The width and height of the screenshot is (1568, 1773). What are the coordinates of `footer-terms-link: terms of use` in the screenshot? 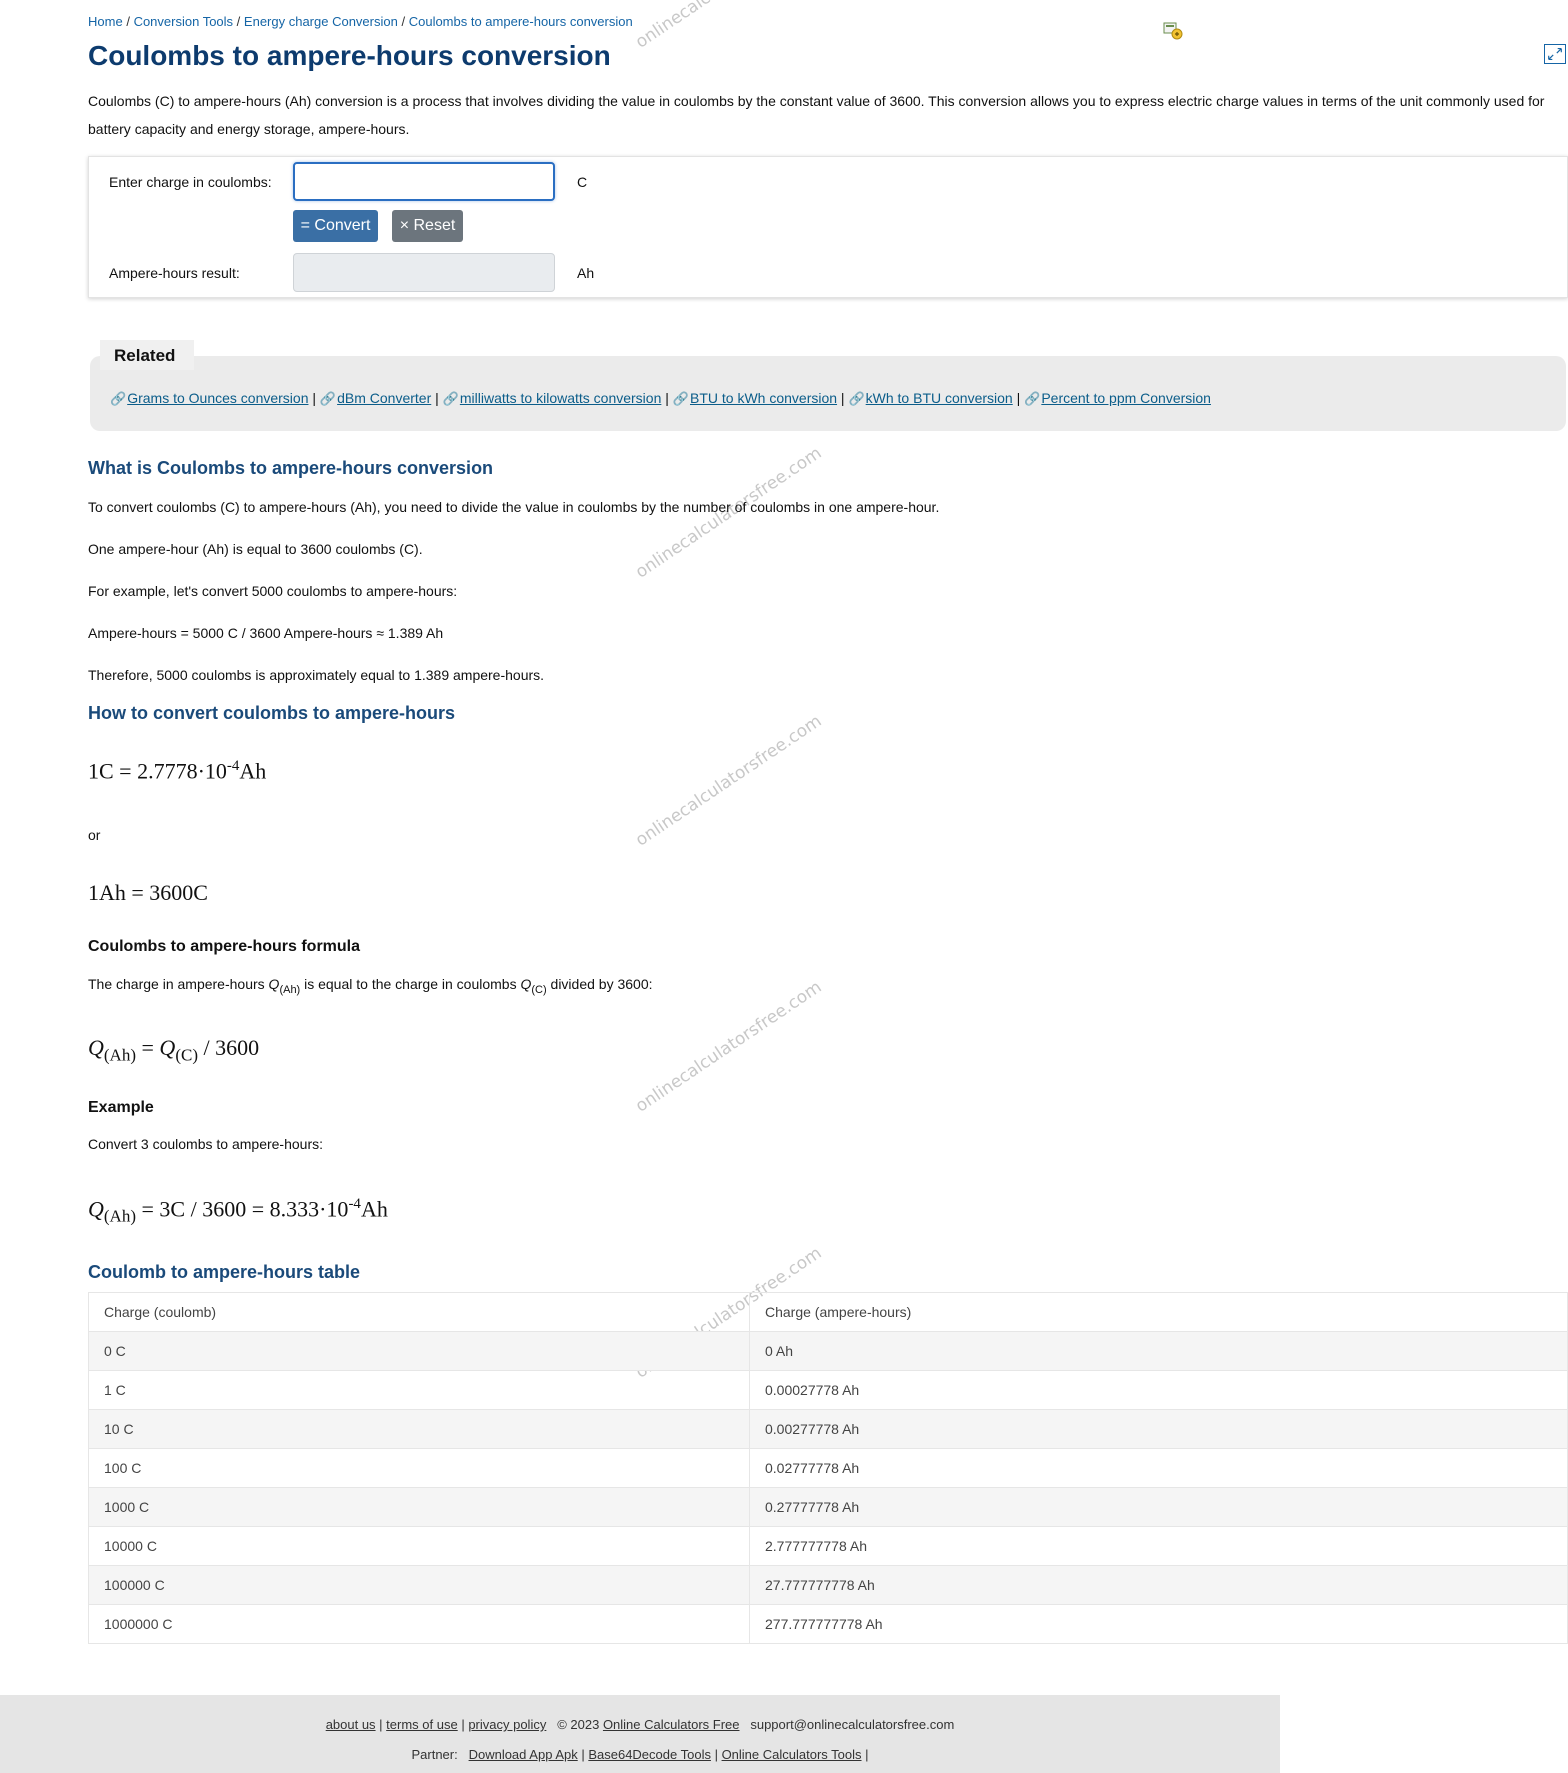 It's located at (422, 1724).